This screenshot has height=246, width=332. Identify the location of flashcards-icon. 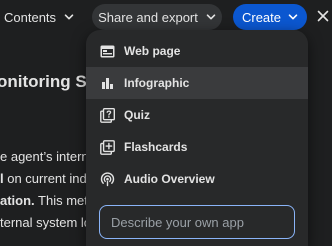
(107, 147).